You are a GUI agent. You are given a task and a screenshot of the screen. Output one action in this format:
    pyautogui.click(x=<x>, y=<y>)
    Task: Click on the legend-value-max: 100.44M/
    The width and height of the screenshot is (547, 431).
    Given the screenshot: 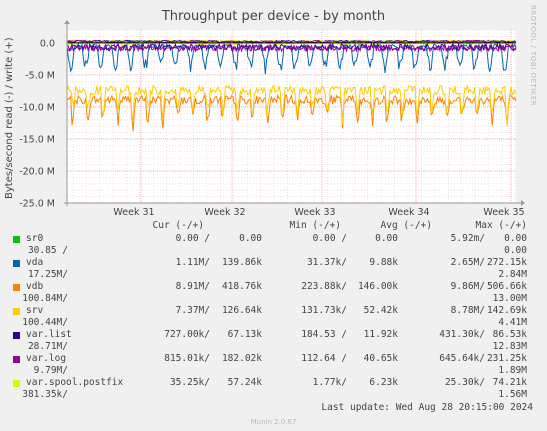 What is the action you would take?
    pyautogui.click(x=45, y=322)
    